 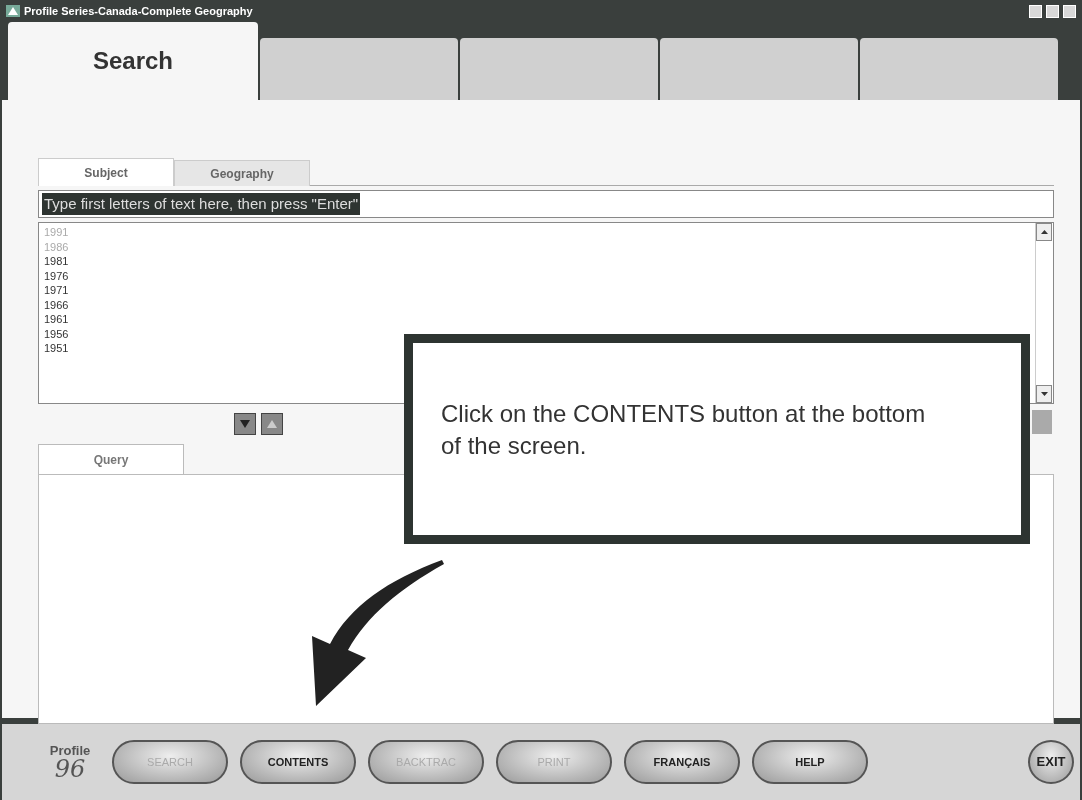 What do you see at coordinates (810, 762) in the screenshot?
I see `nav-button: HELP` at bounding box center [810, 762].